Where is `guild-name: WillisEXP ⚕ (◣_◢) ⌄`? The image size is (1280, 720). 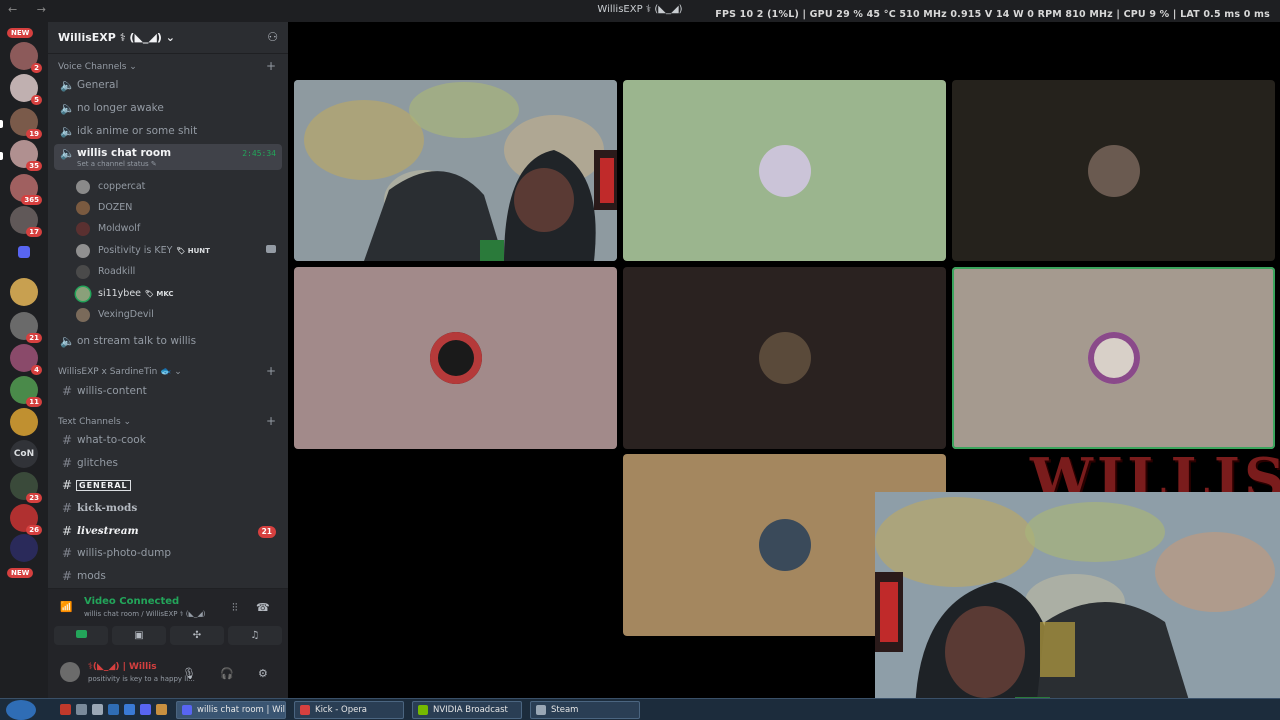 guild-name: WillisEXP ⚕ (◣_◢) ⌄ is located at coordinates (116, 37).